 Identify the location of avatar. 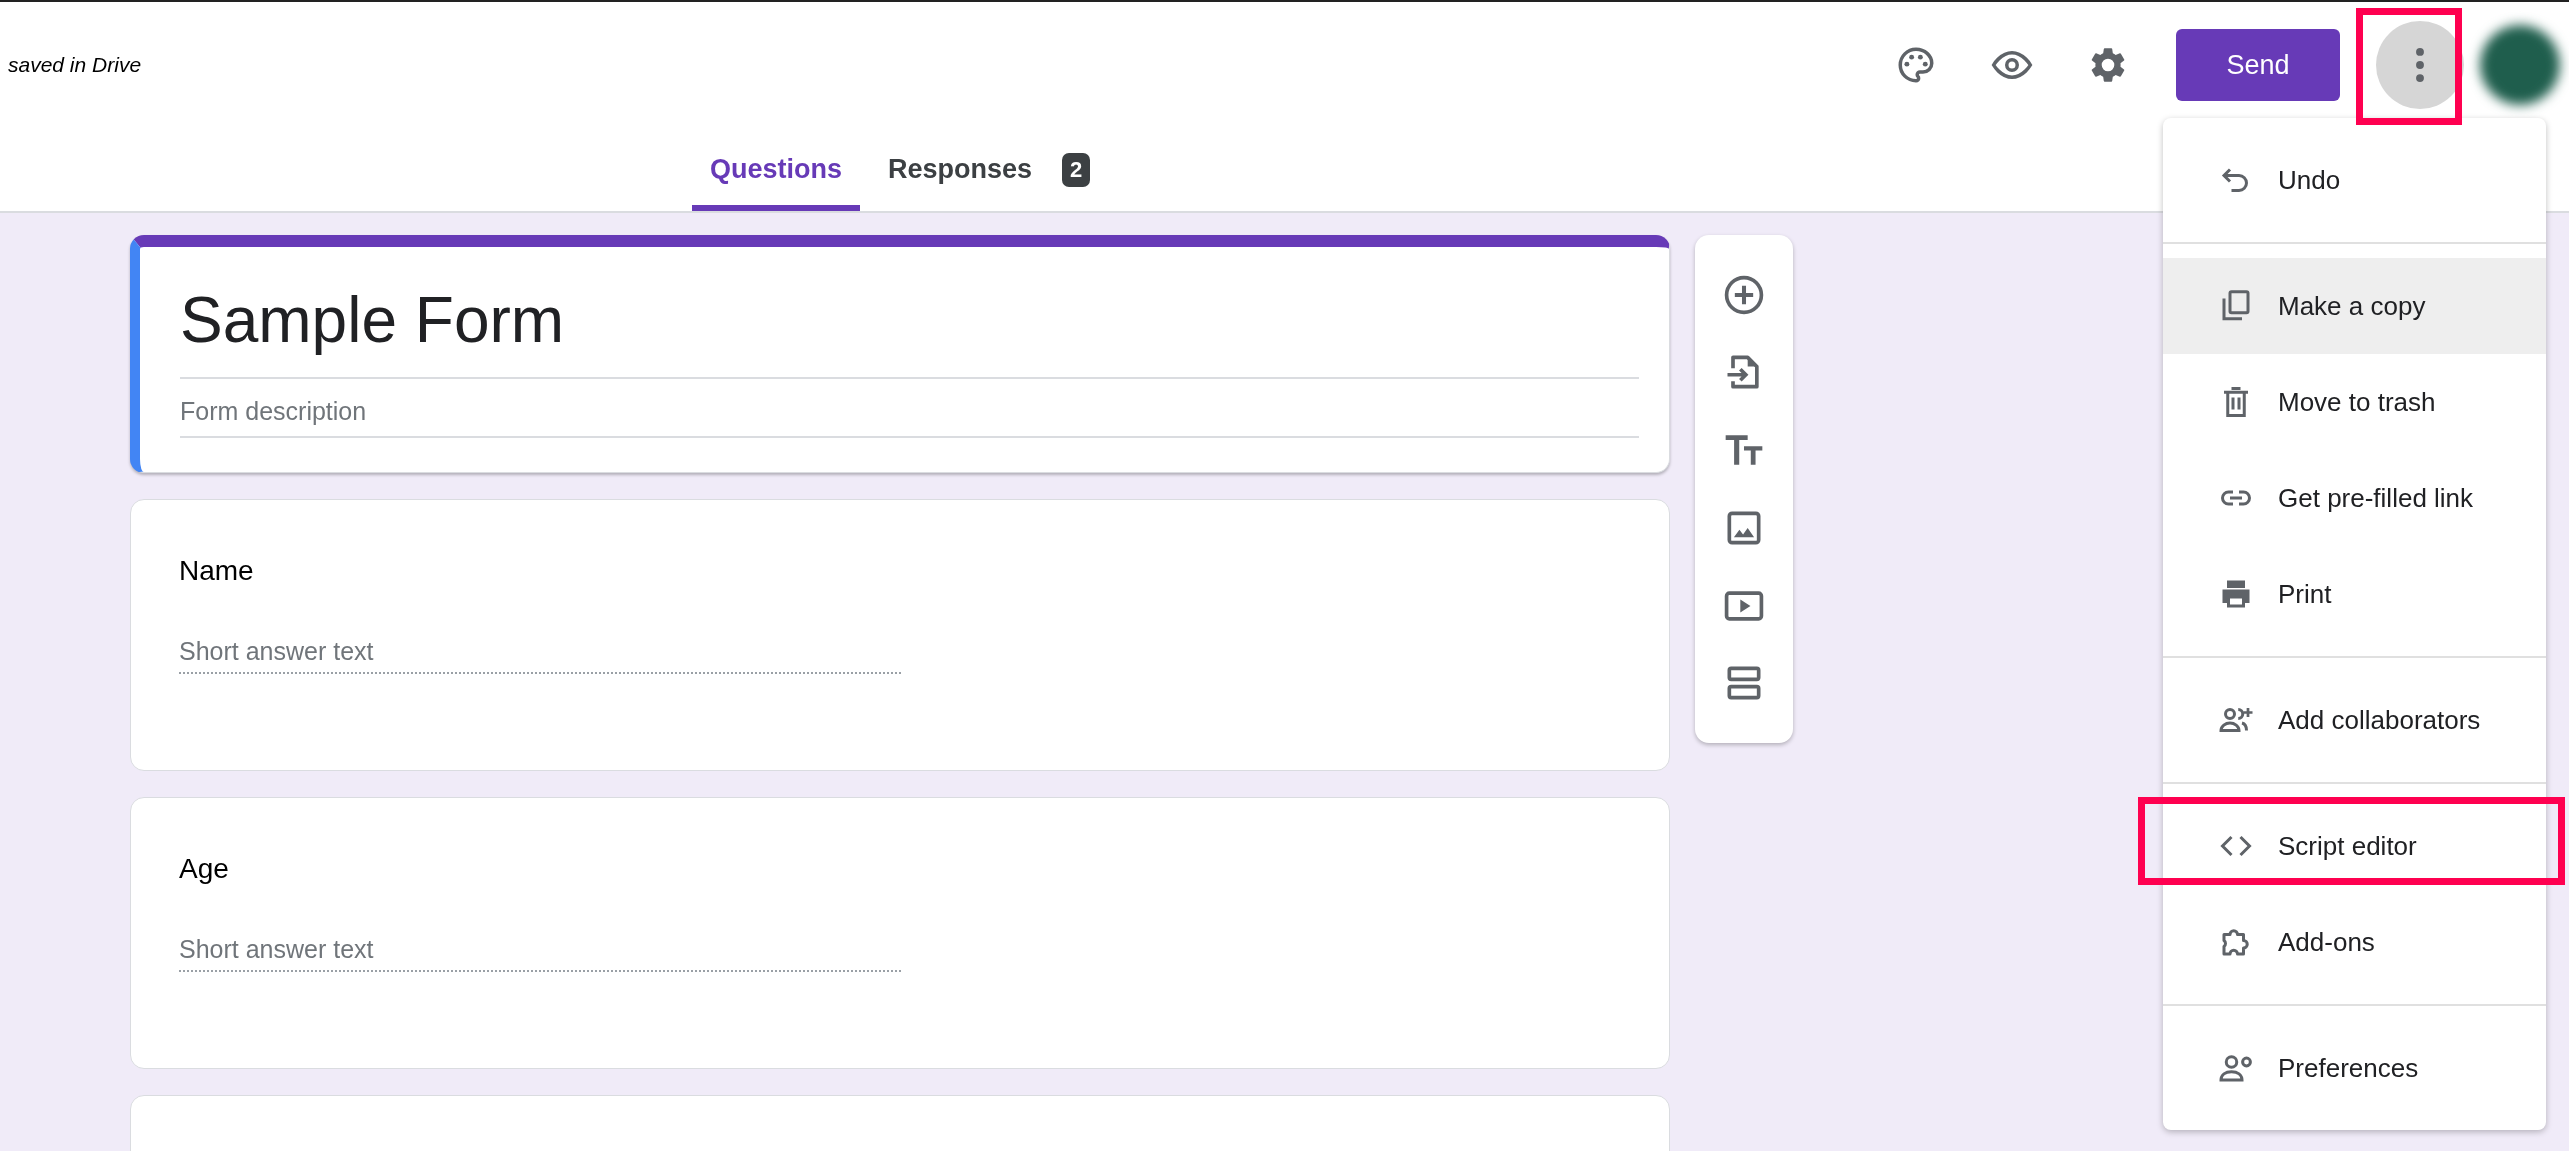
(2520, 65).